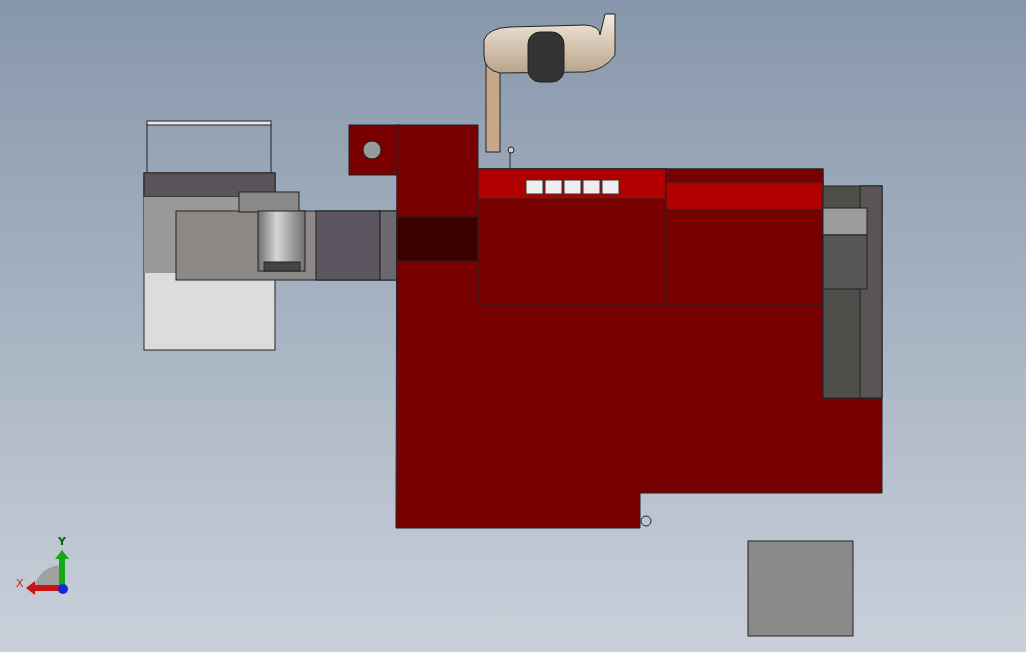  Describe the element at coordinates (20, 583) in the screenshot. I see `x-axis-label: X` at that location.